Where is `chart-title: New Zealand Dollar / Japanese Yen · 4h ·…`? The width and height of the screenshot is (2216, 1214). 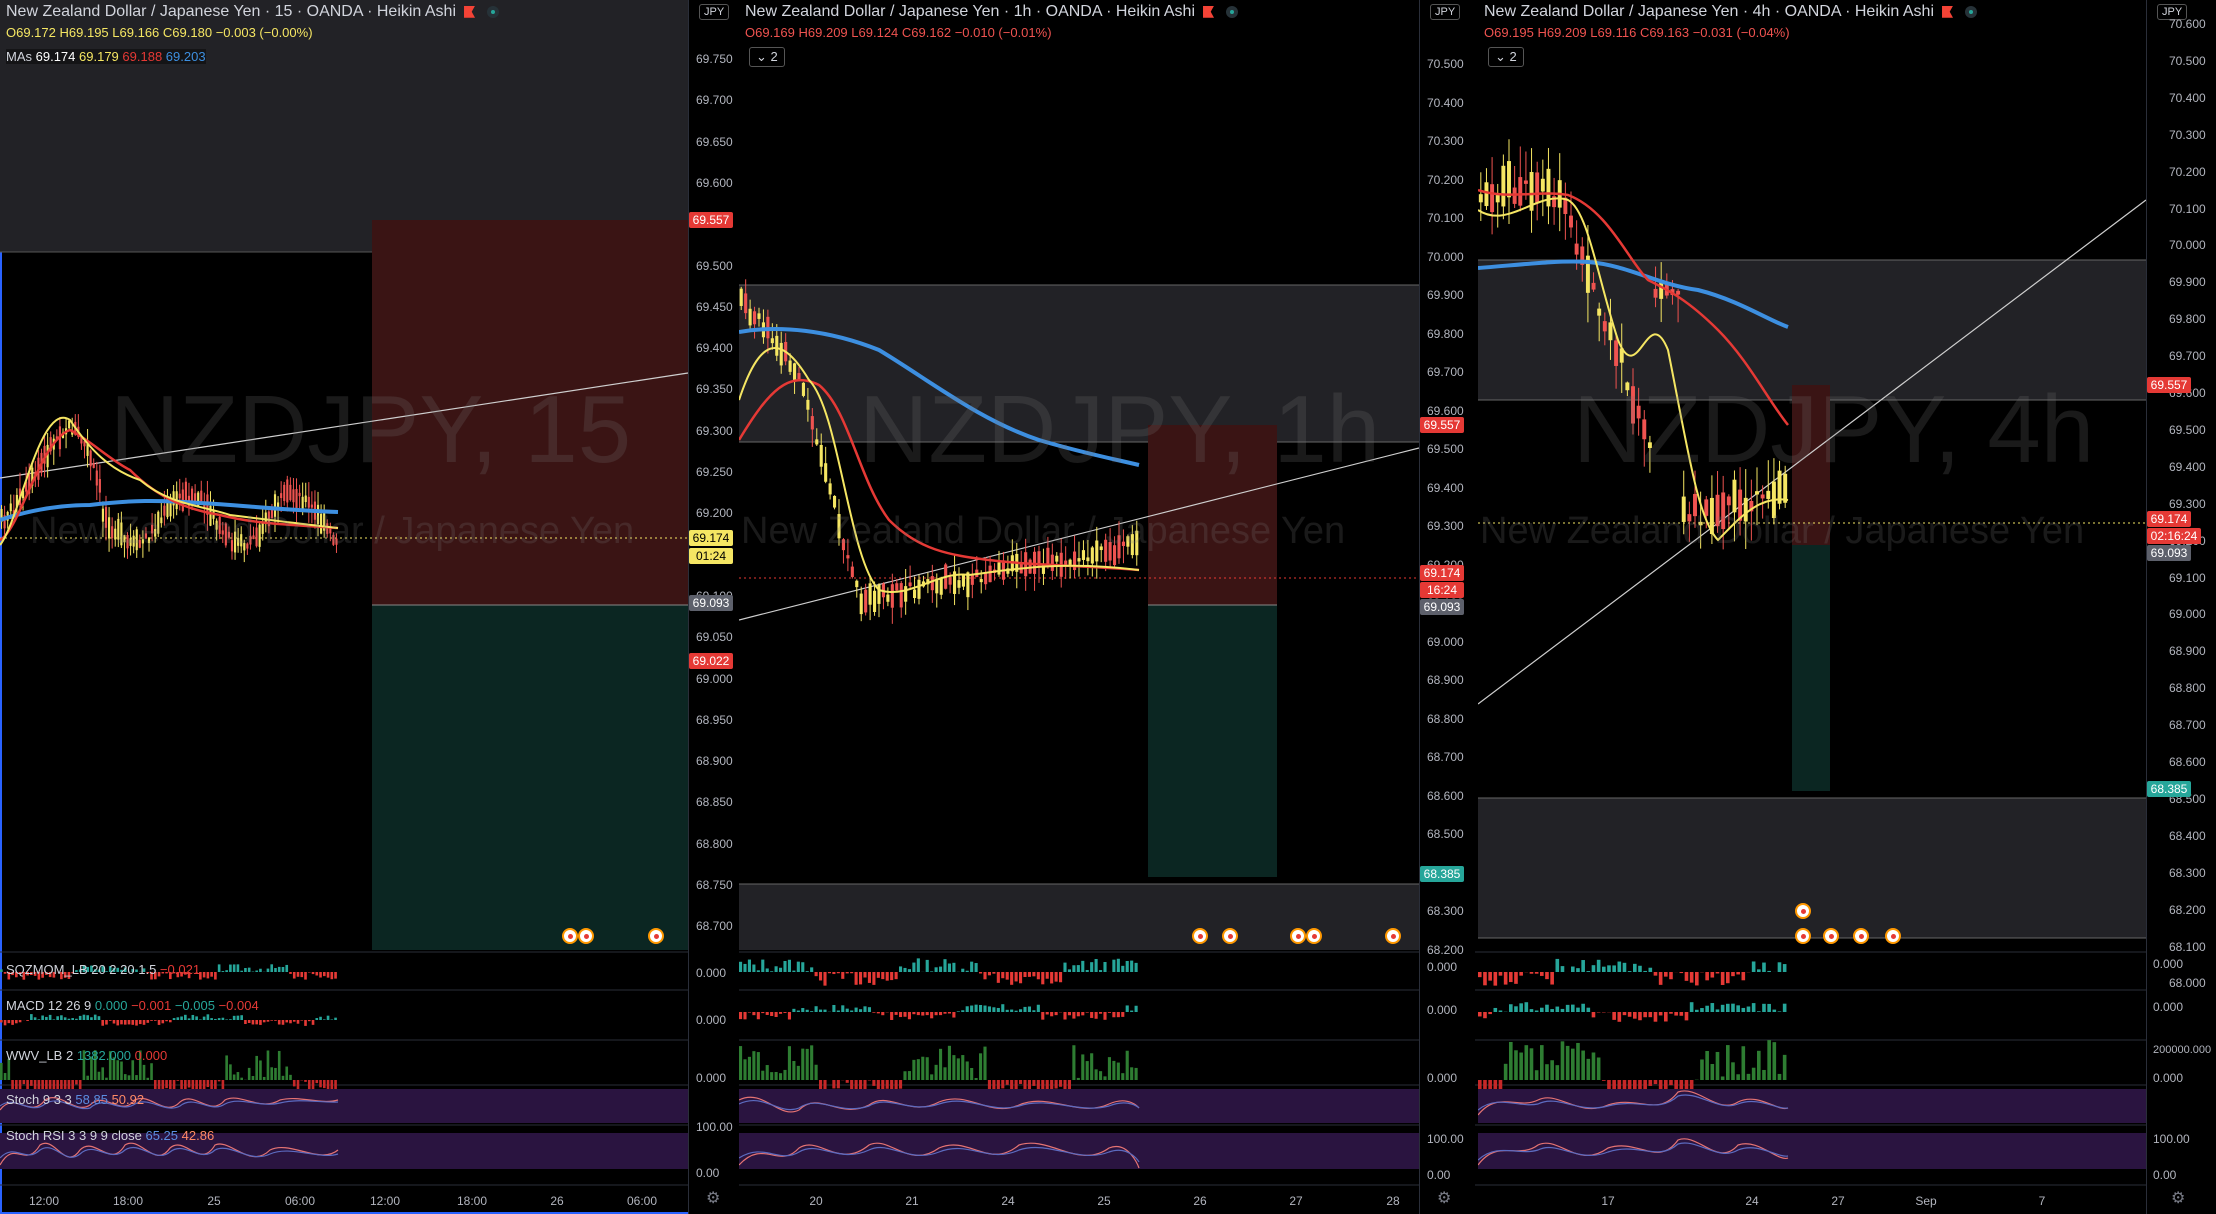 chart-title: New Zealand Dollar / Japanese Yen · 4h ·… is located at coordinates (1731, 12).